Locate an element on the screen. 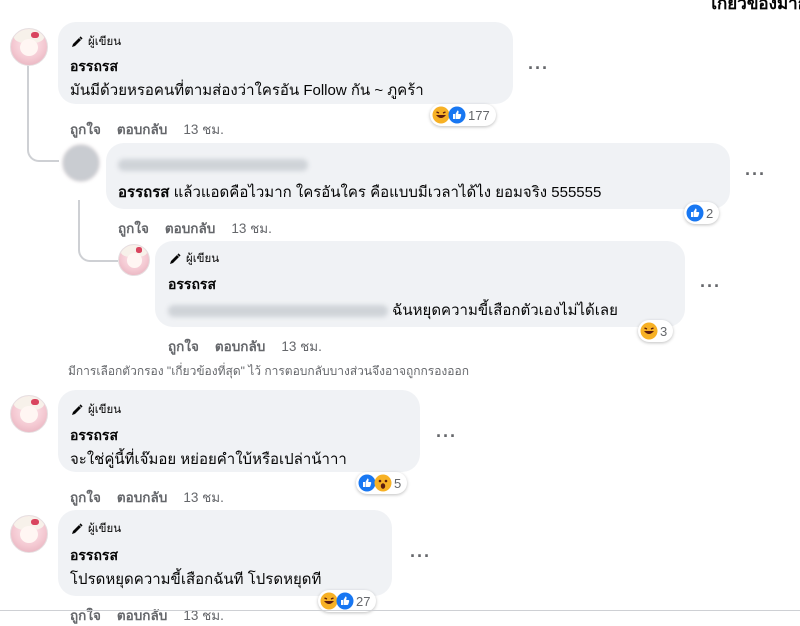 This screenshot has height=626, width=800. reaction-summary: 27 is located at coordinates (347, 601).